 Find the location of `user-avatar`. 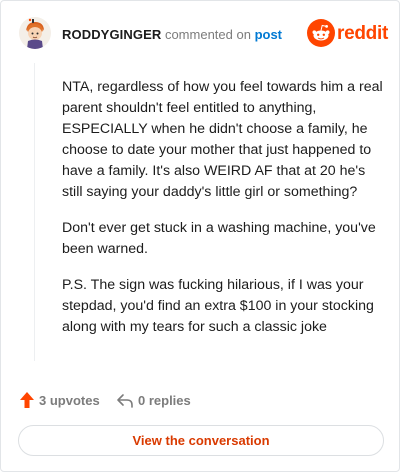

user-avatar is located at coordinates (35, 33).